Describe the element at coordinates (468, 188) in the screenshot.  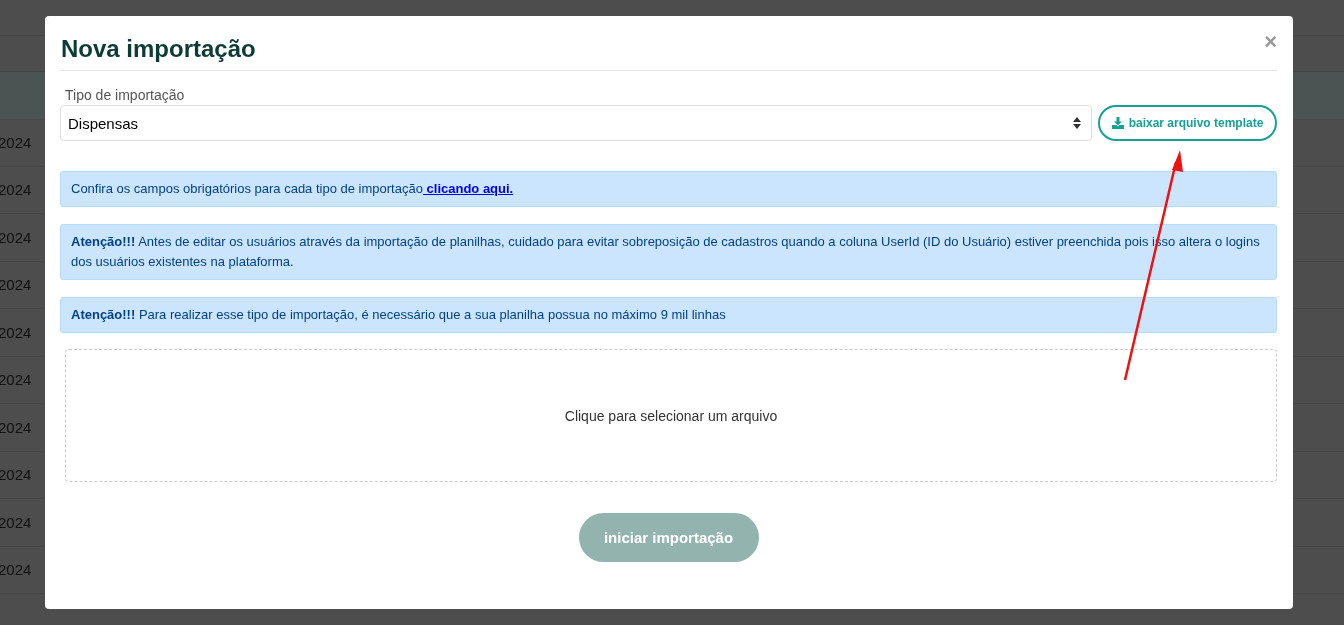
I see `requirements-link: clicando aqui.` at that location.